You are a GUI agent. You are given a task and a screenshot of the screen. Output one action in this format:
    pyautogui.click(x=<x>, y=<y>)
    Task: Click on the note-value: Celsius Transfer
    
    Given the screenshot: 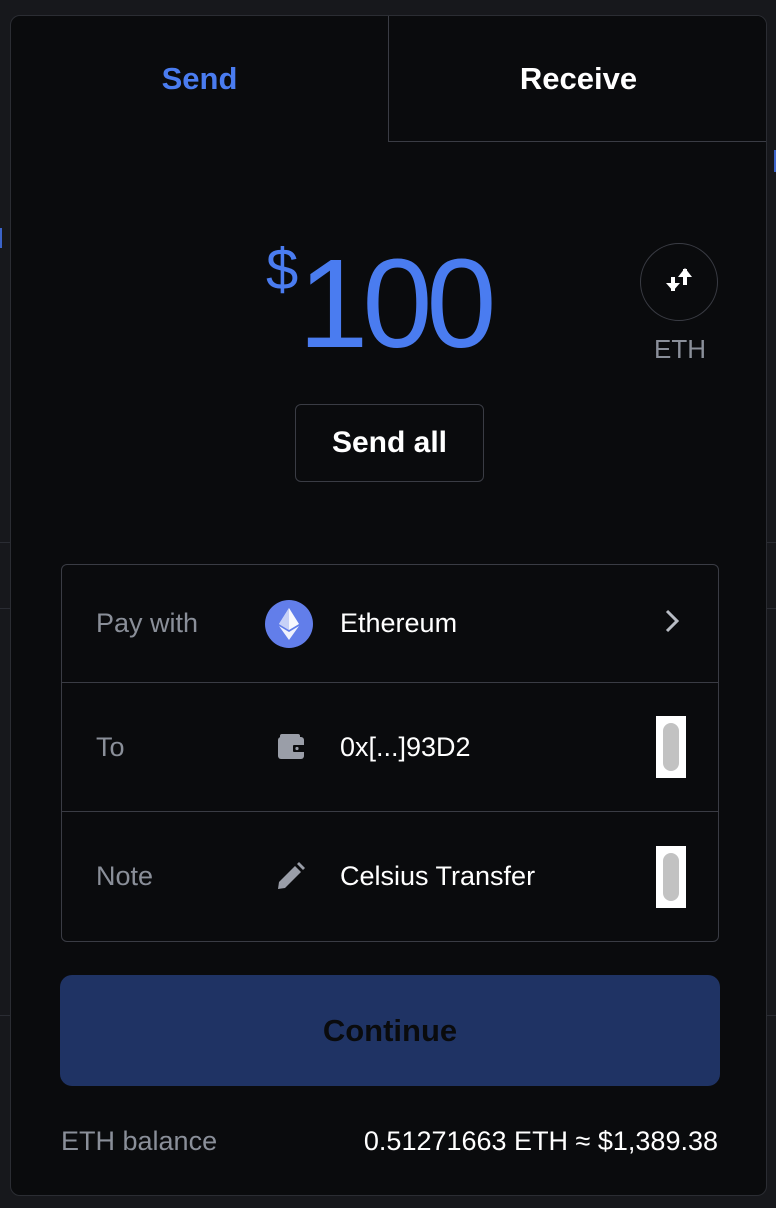 What is the action you would take?
    pyautogui.click(x=438, y=876)
    